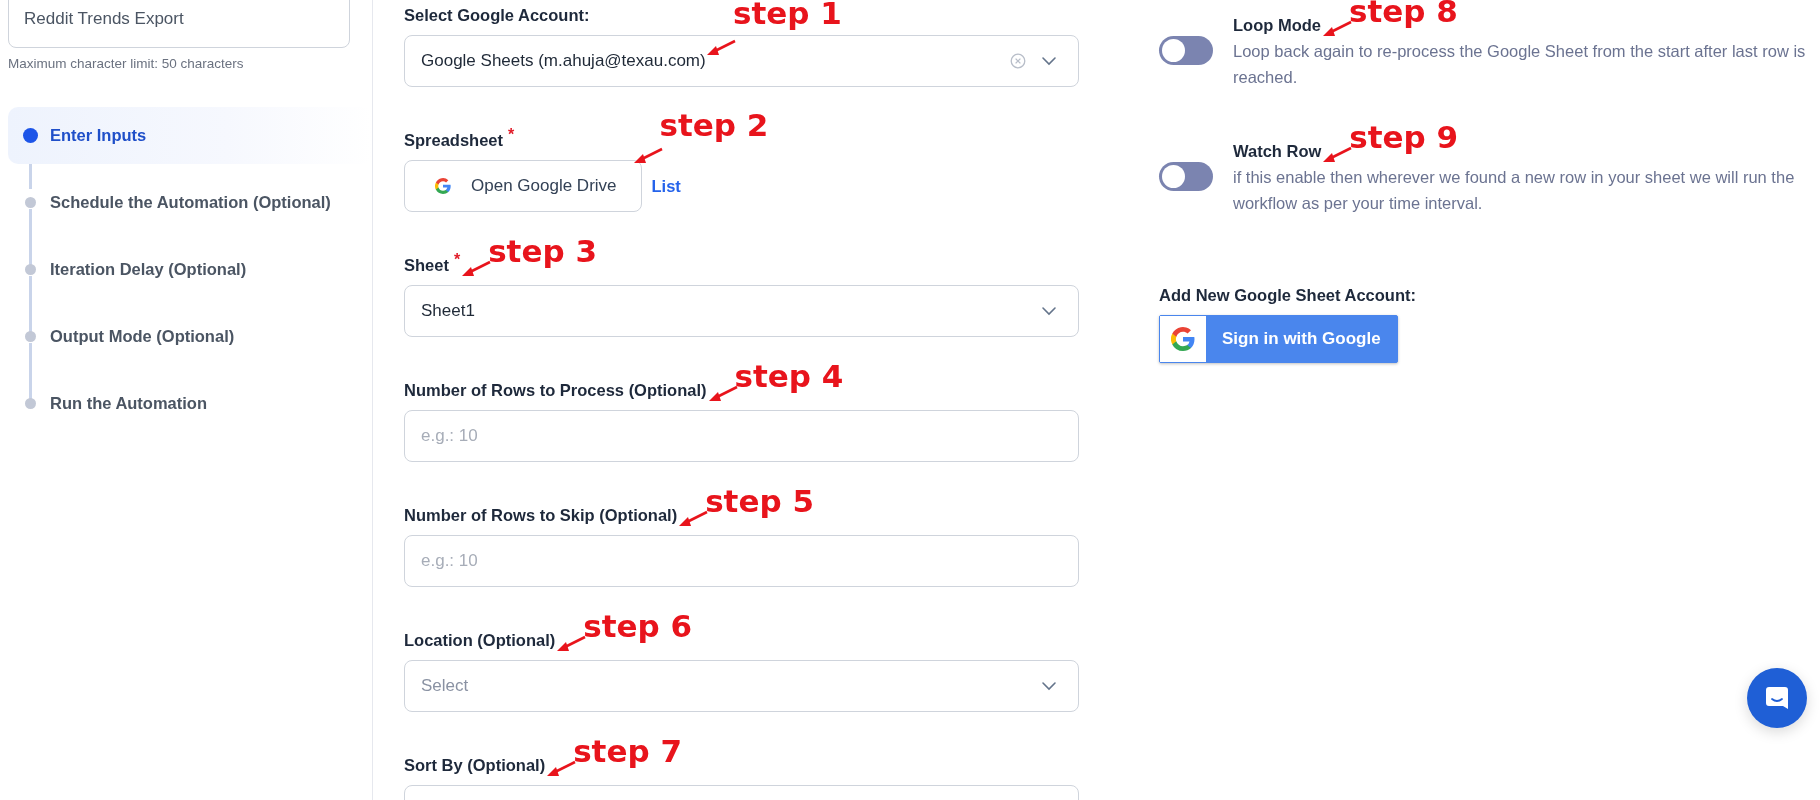 The height and width of the screenshot is (800, 1820). I want to click on step-item: Iteration Delay (Optional), so click(190, 269).